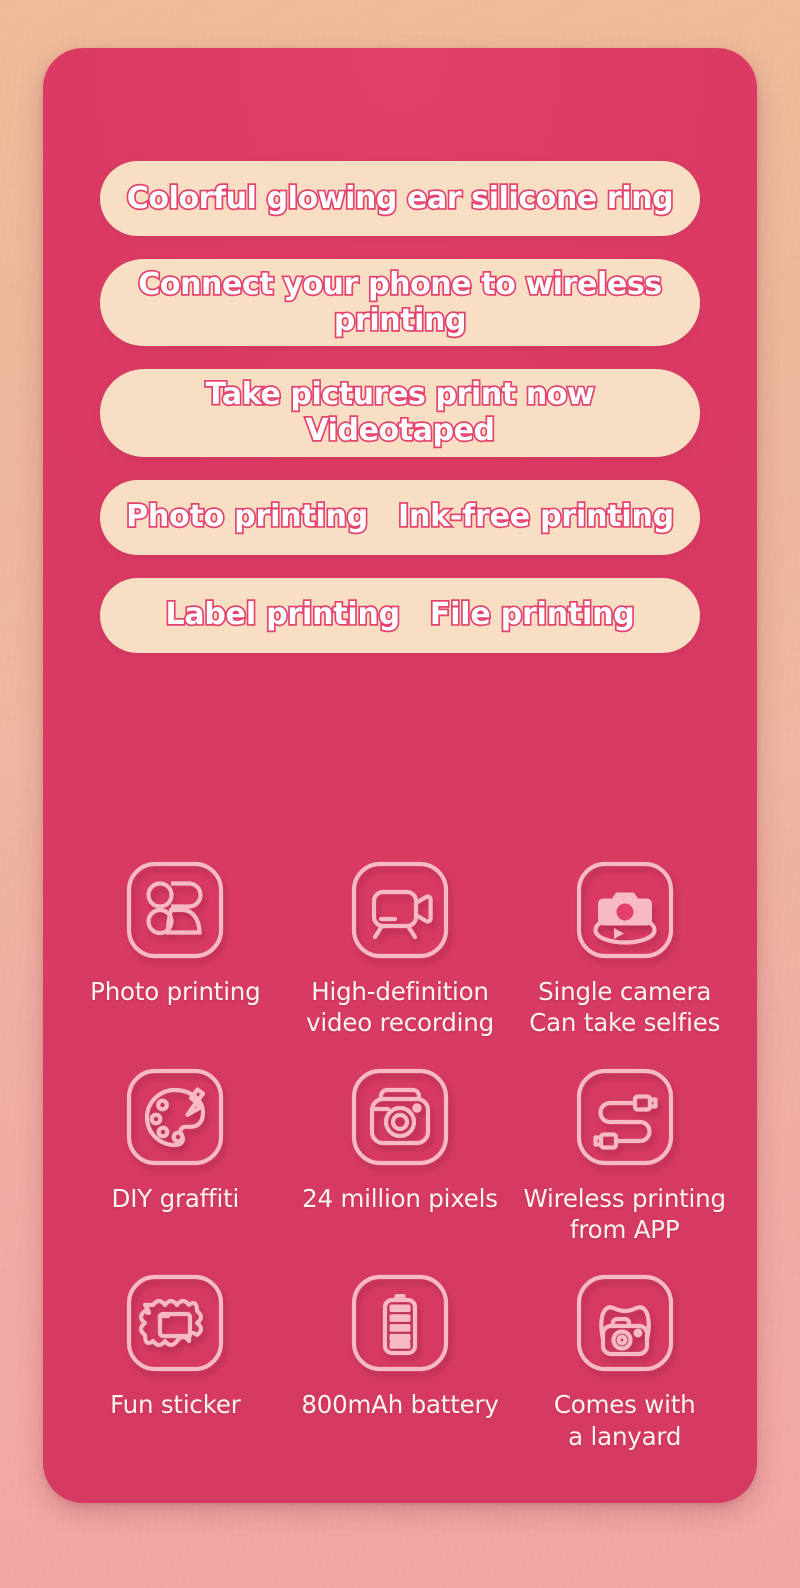  What do you see at coordinates (175, 1405) in the screenshot?
I see `feature-label-fun-sticker: Fun sticker` at bounding box center [175, 1405].